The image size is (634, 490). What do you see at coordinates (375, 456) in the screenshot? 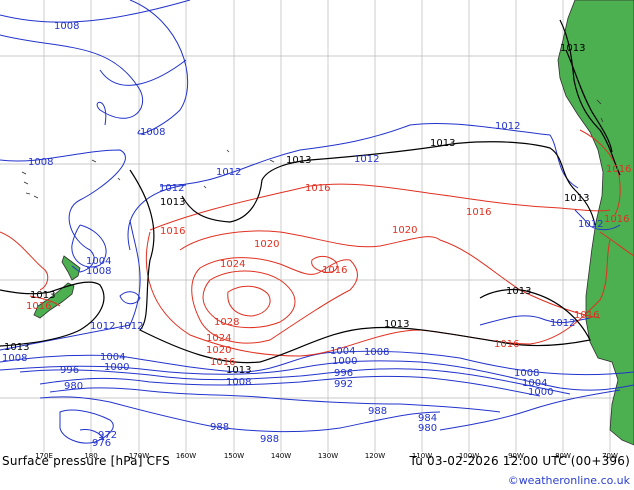
I see `longitude-label: 120W` at bounding box center [375, 456].